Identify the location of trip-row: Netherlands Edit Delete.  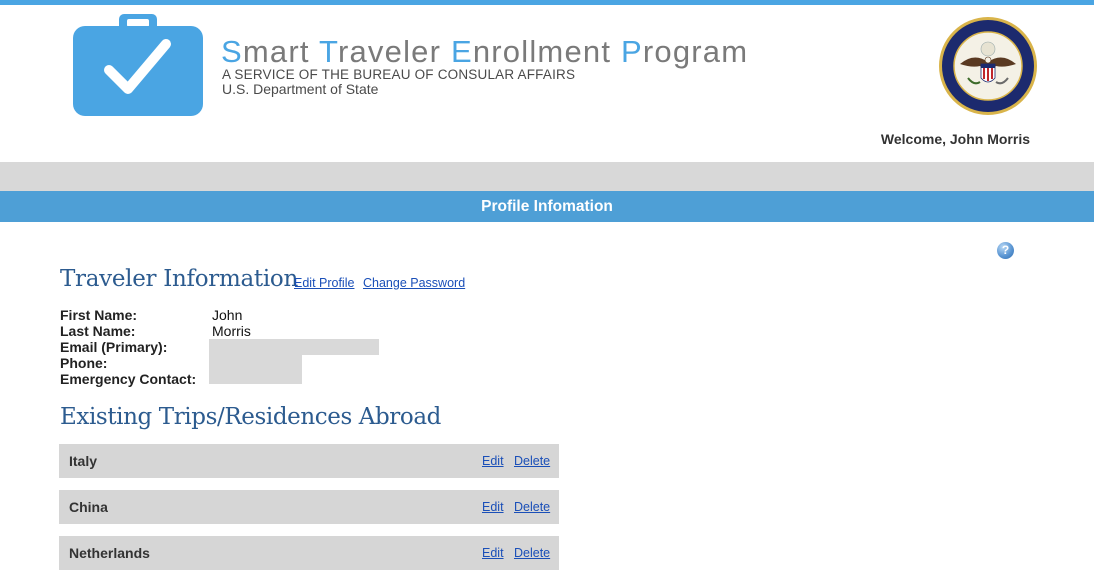
(309, 553).